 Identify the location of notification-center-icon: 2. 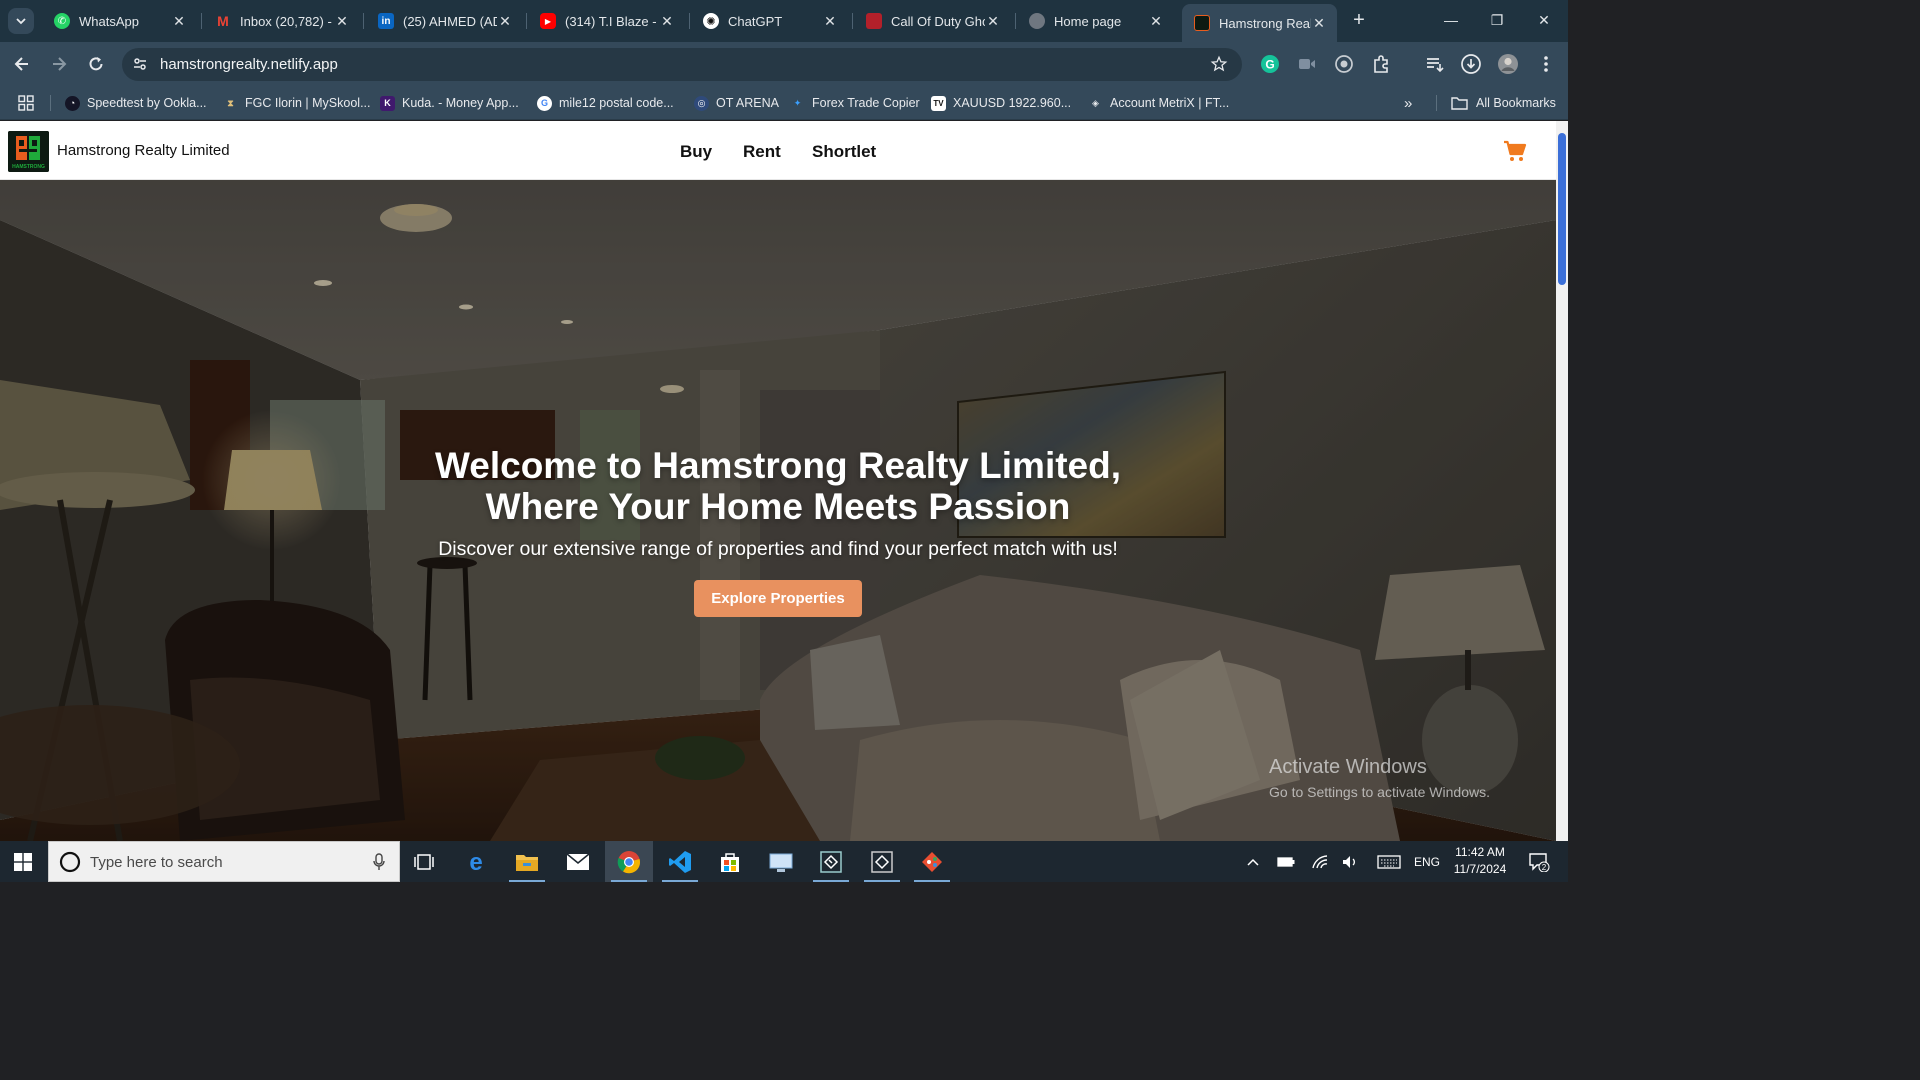
(1539, 861).